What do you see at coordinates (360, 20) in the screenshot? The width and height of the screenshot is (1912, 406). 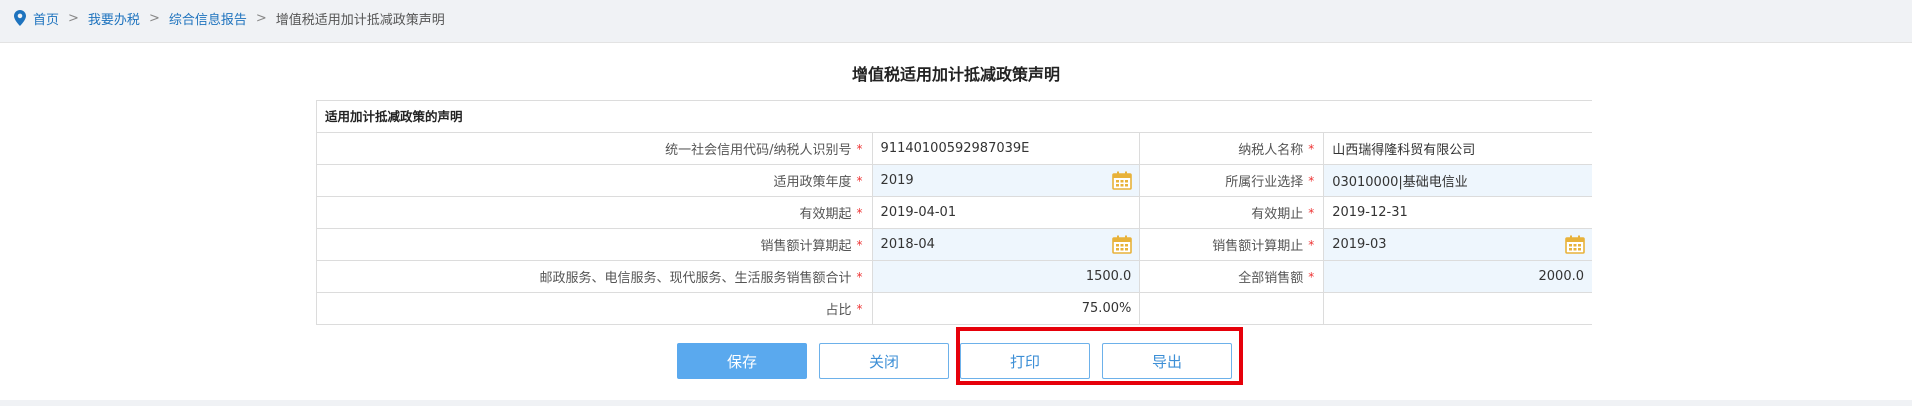 I see `breadcrumb-current: 增值税适用加计抵减政策声明` at bounding box center [360, 20].